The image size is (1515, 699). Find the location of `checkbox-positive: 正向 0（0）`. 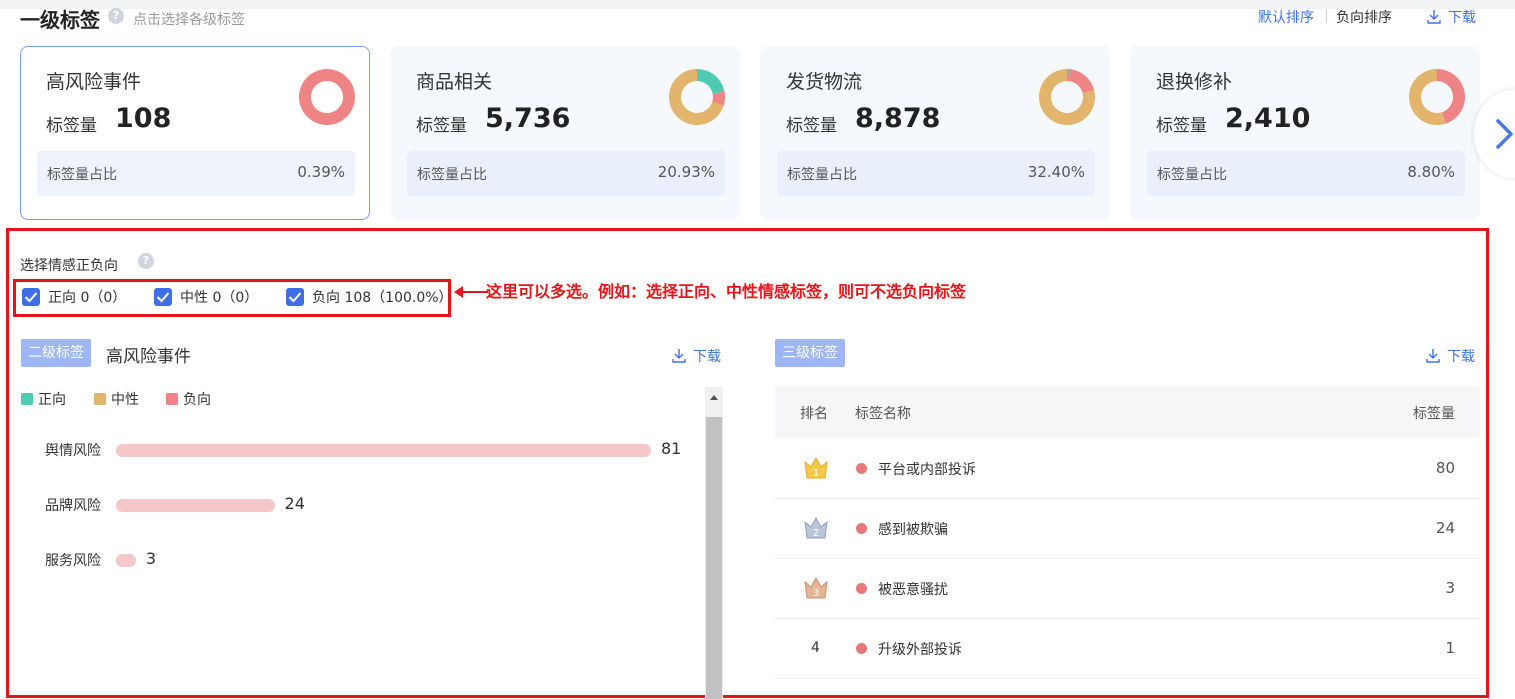

checkbox-positive: 正向 0（0） is located at coordinates (74, 297).